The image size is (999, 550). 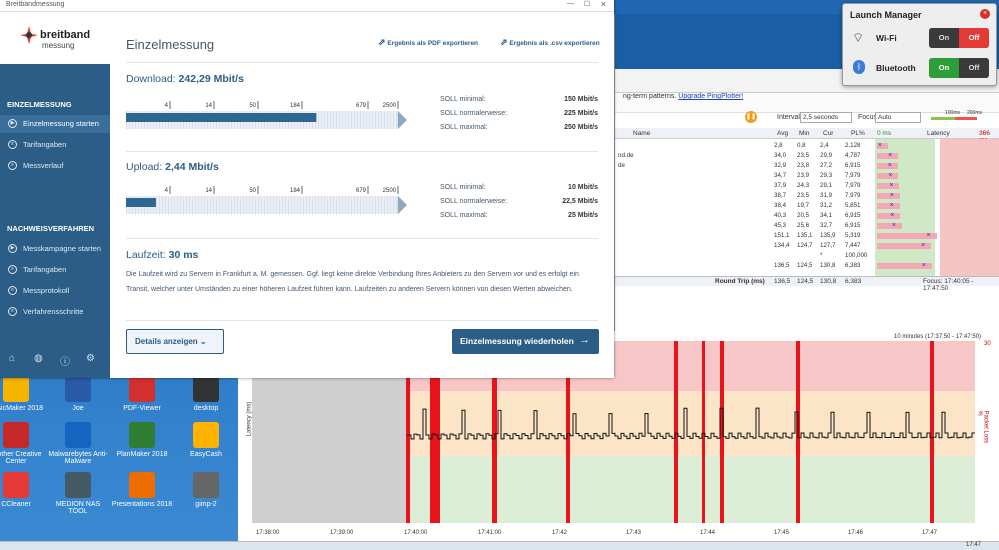 What do you see at coordinates (807, 236) in the screenshot?
I see `trace-row: 151,1 135,1 135,9 5,319 ×` at bounding box center [807, 236].